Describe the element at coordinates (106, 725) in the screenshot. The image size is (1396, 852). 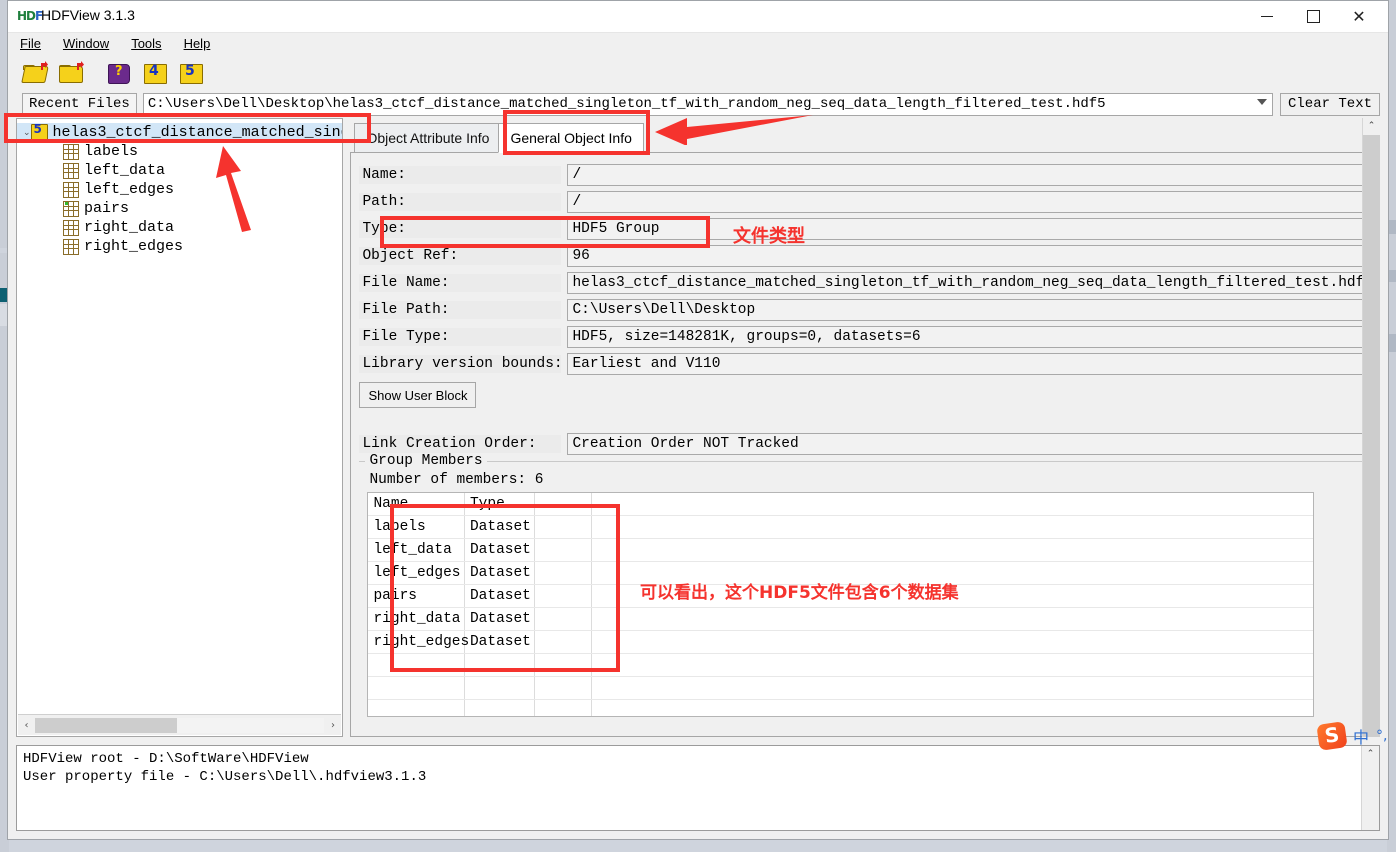
I see `scroll-thumb` at that location.